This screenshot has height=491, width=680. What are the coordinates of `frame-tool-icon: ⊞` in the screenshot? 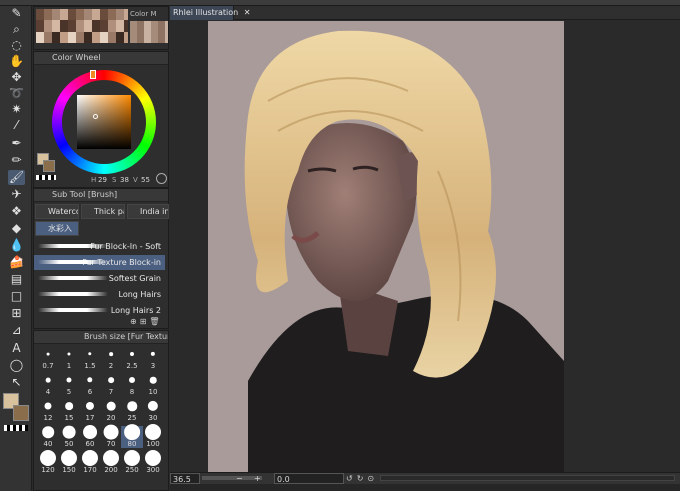 It's located at (16, 313).